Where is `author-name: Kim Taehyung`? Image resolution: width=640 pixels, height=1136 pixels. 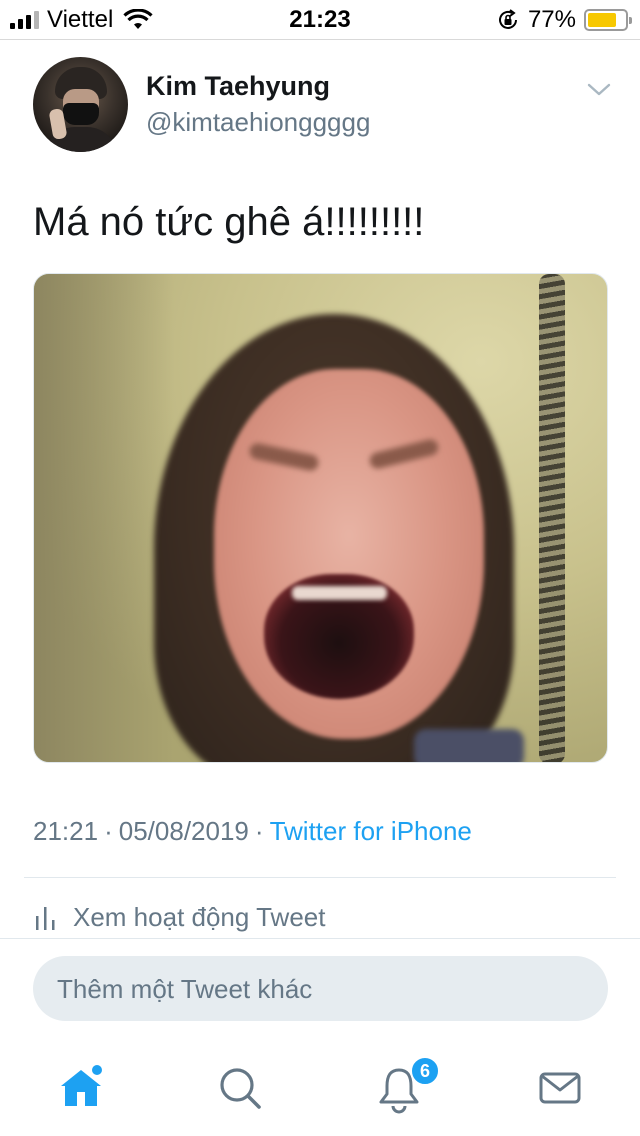
author-name: Kim Taehyung is located at coordinates (238, 86).